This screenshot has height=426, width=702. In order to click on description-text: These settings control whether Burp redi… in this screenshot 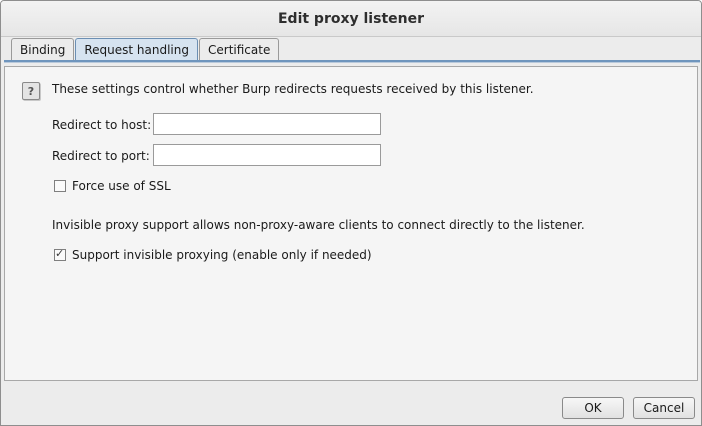, I will do `click(293, 89)`.